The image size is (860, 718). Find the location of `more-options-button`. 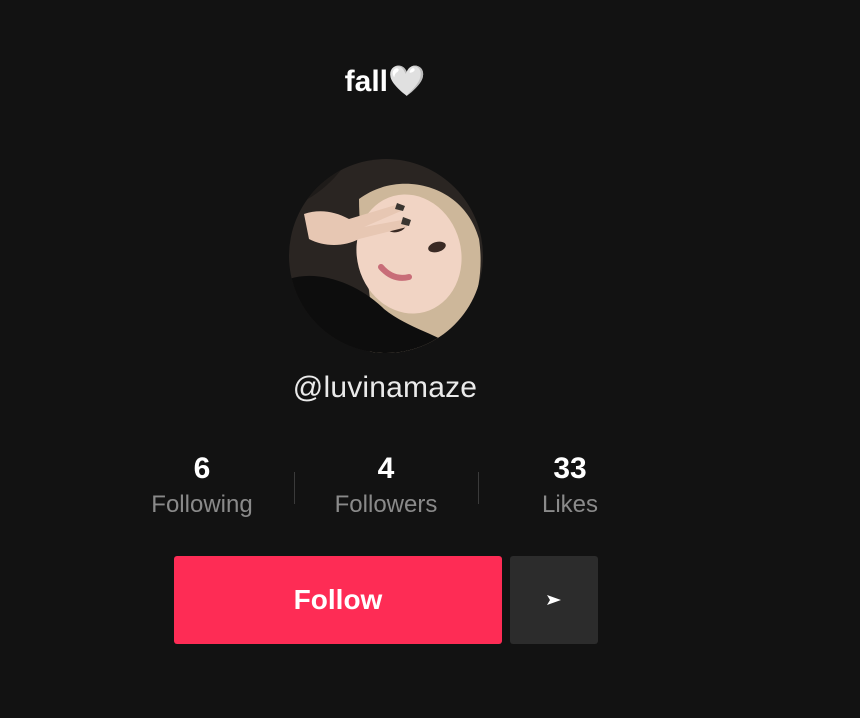

more-options-button is located at coordinates (554, 600).